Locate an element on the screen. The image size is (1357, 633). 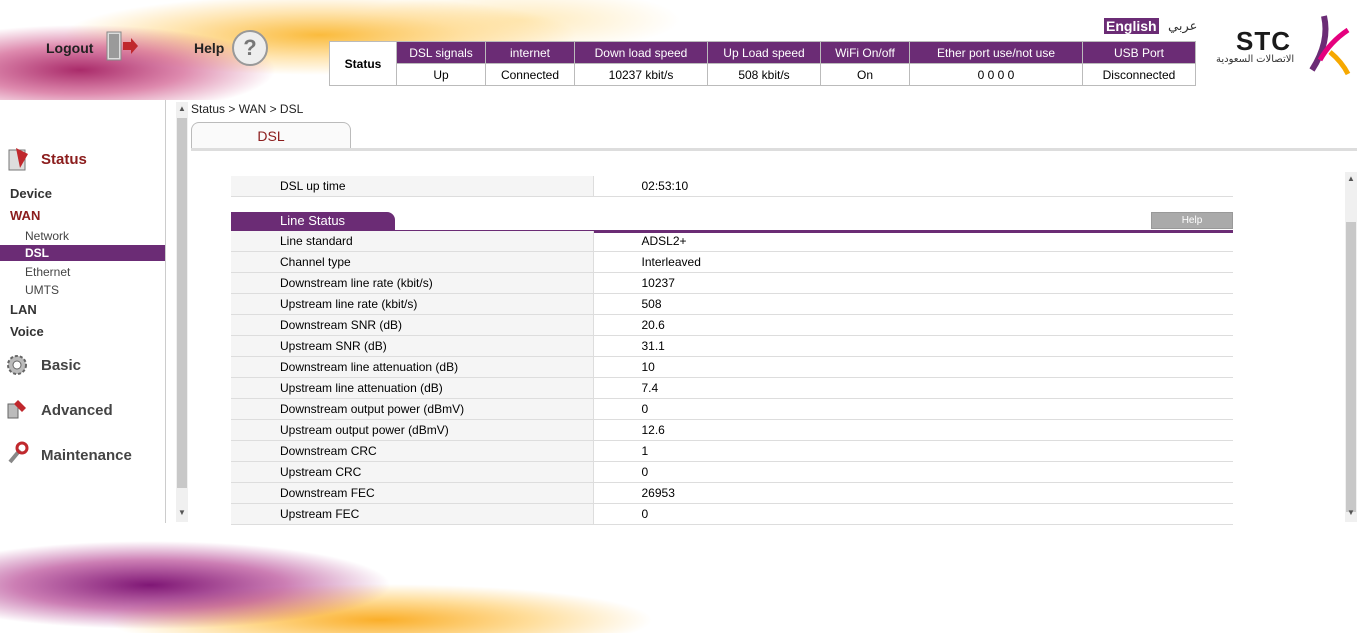
status-col-header: WiFi On/off is located at coordinates (865, 52).